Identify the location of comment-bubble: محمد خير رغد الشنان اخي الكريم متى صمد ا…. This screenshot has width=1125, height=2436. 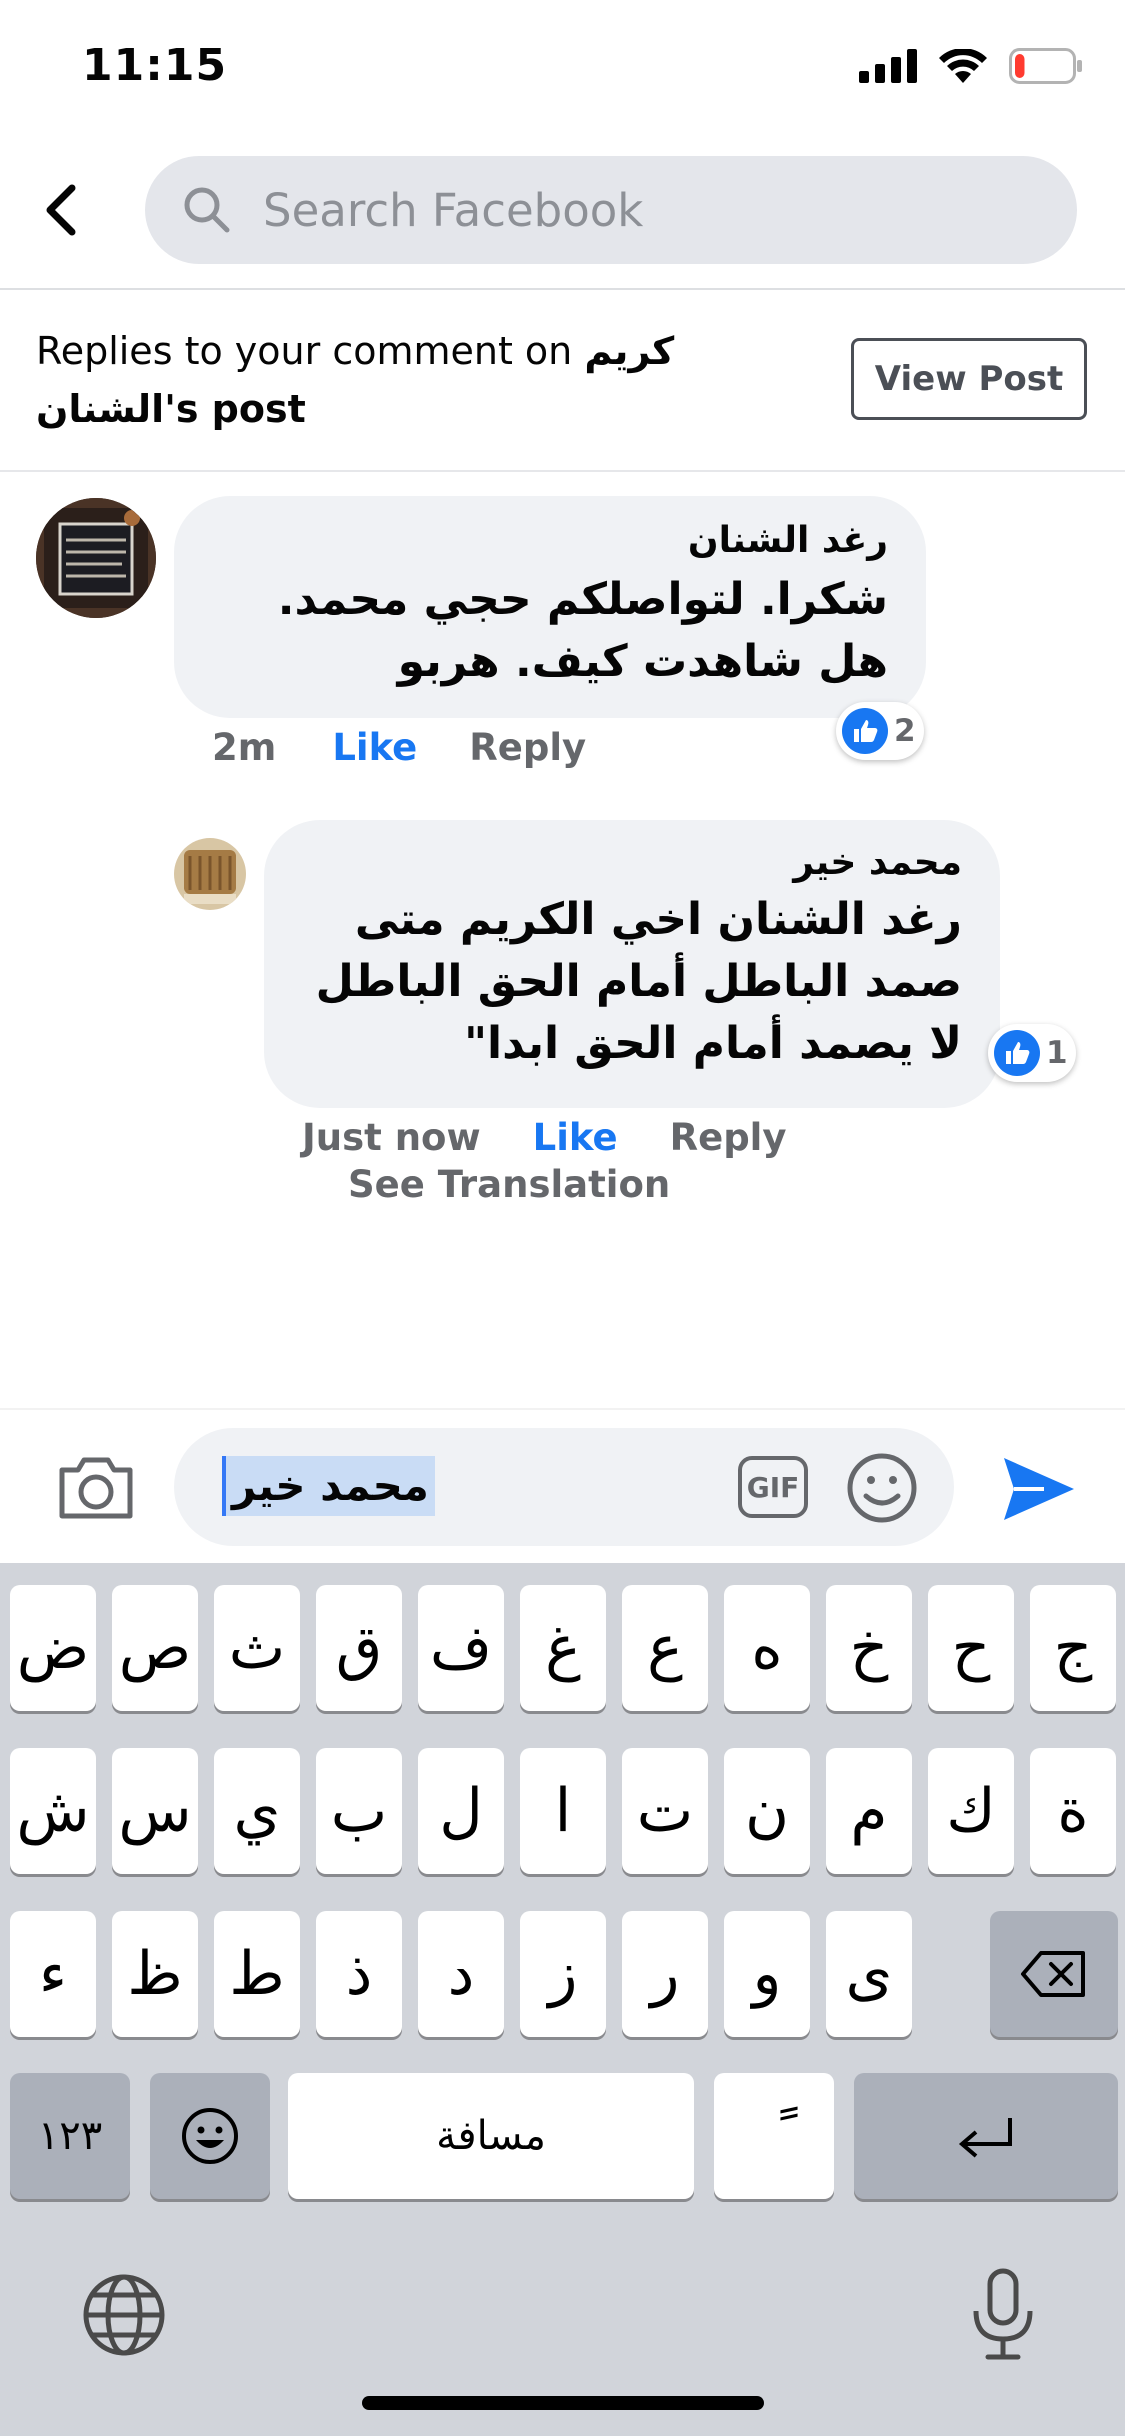
(632, 964).